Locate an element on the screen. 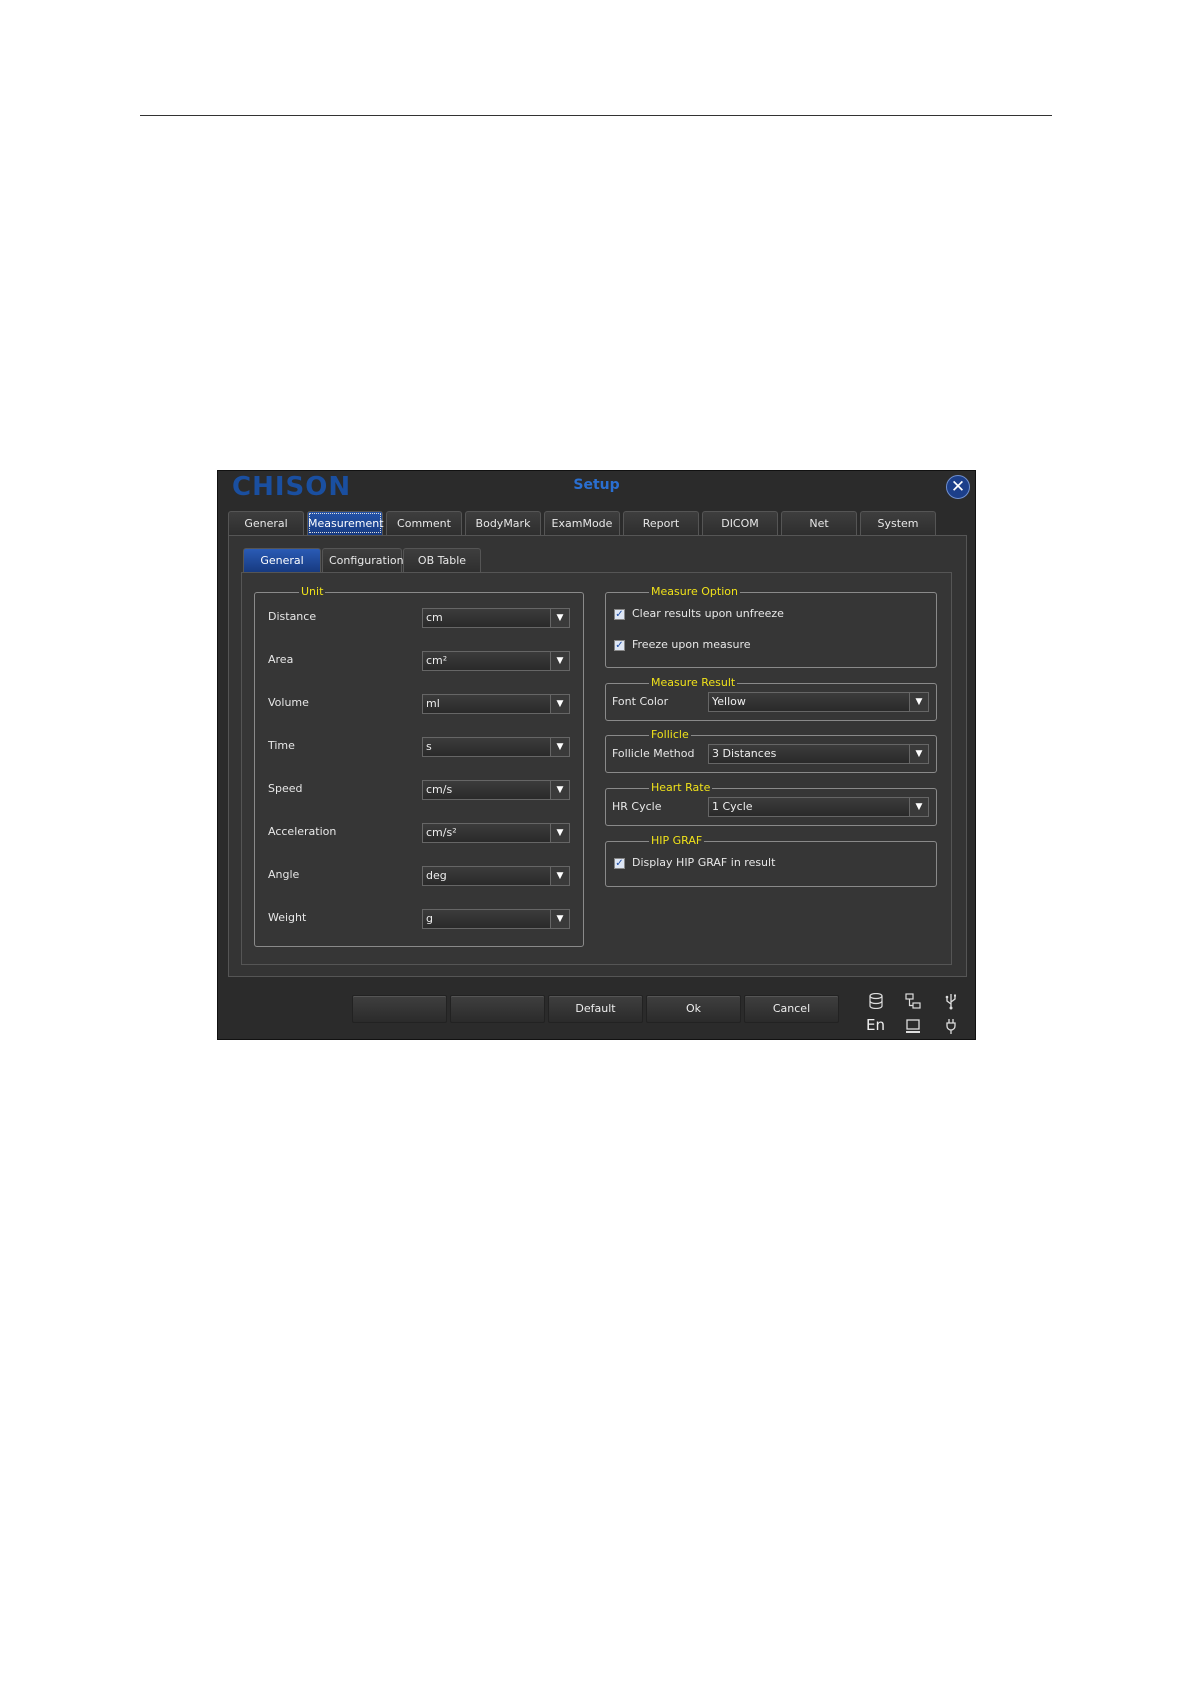  sub-tabs: General Configuration OB Table is located at coordinates (362, 560).